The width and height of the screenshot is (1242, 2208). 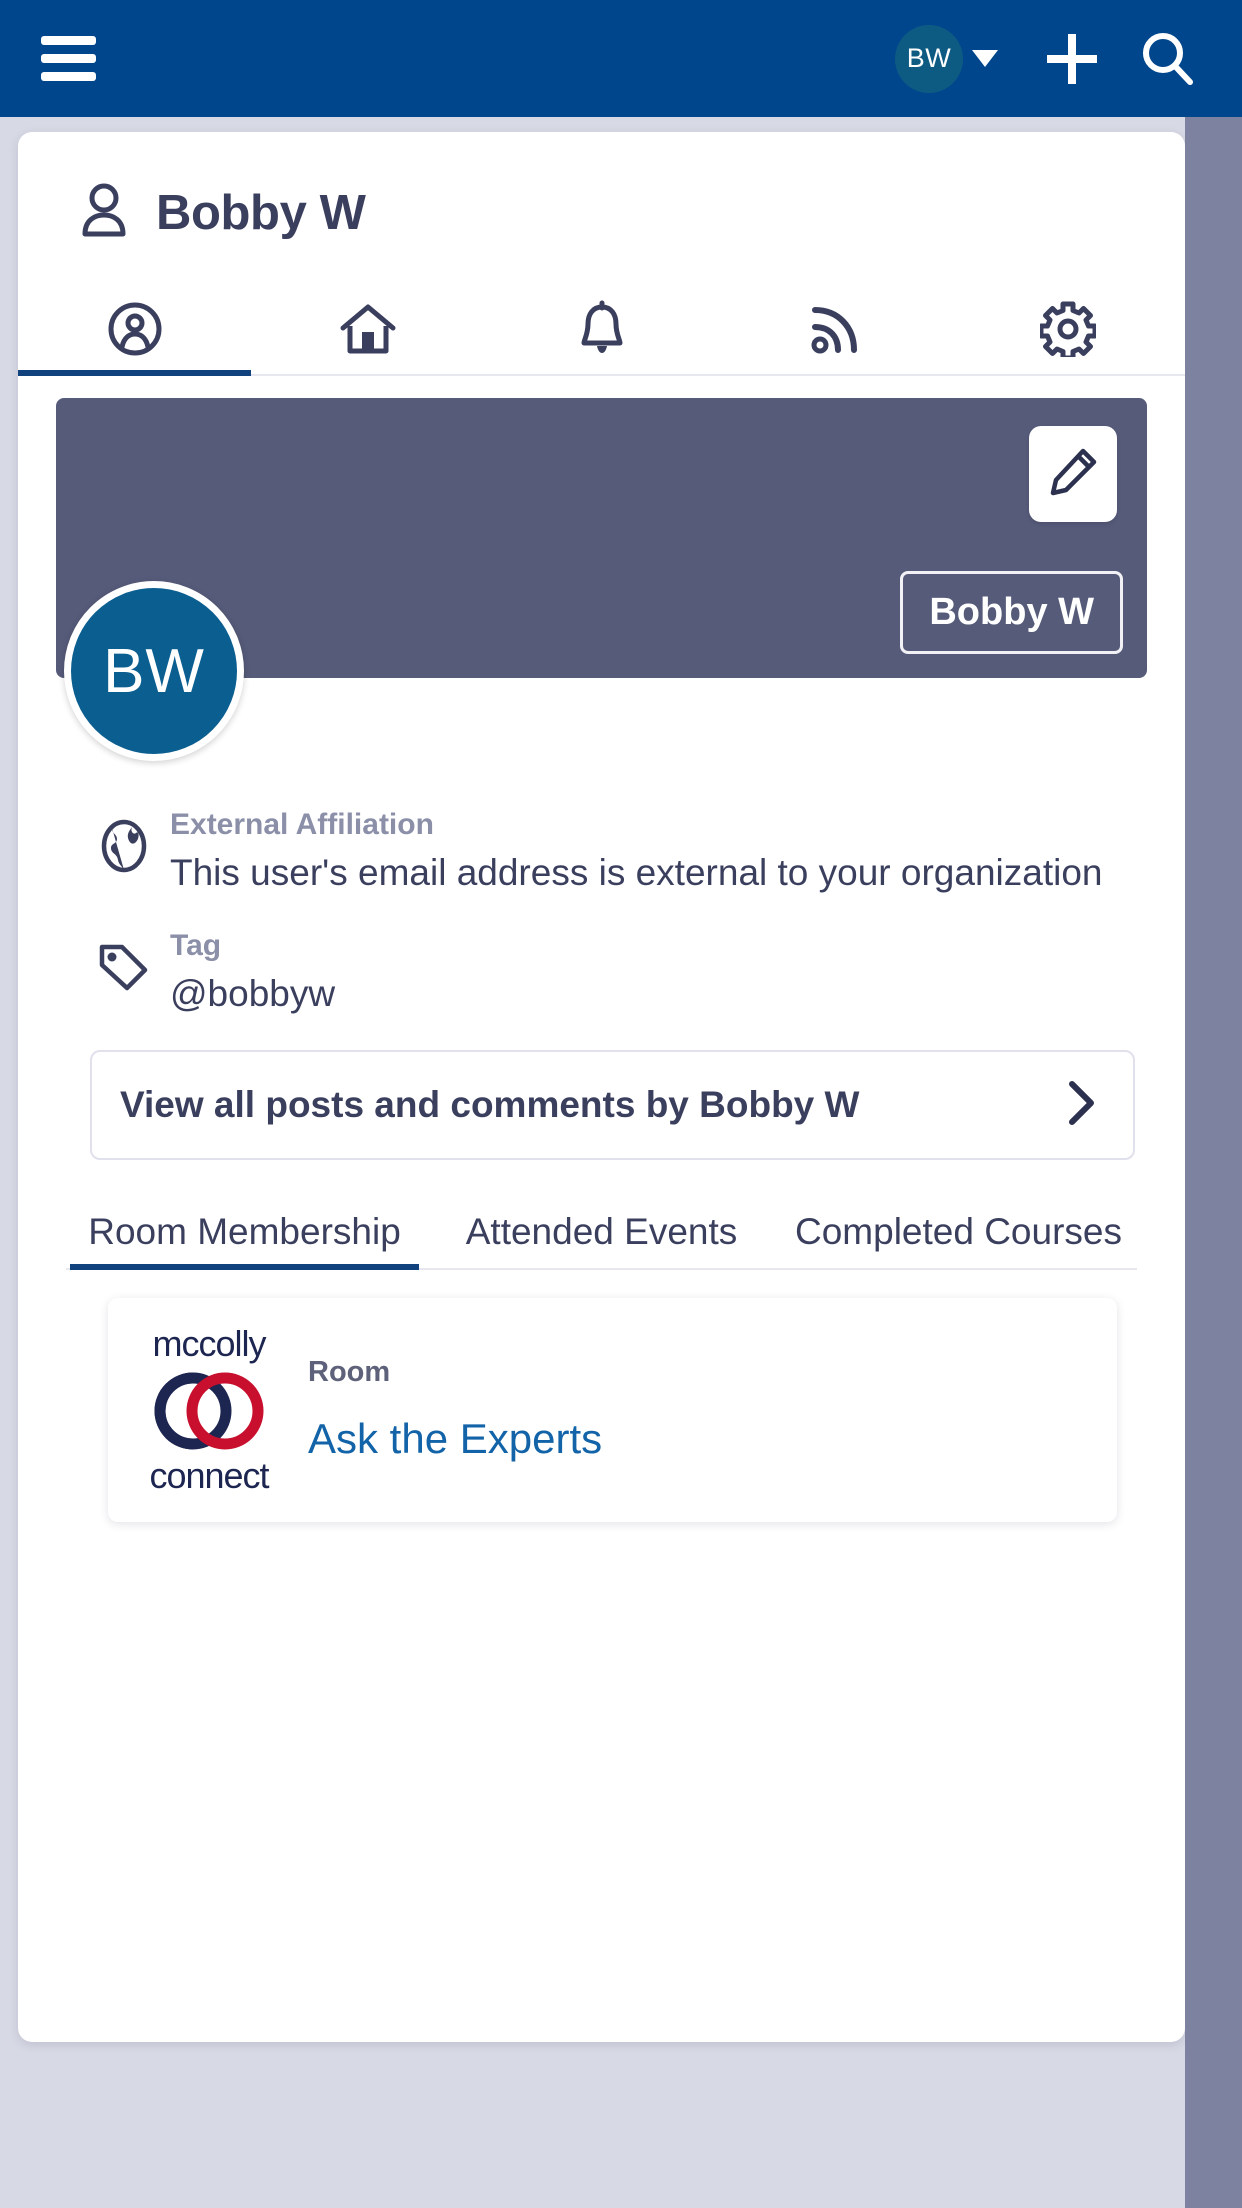 What do you see at coordinates (443, 1409) in the screenshot?
I see `room-info: Room Ask the Experts` at bounding box center [443, 1409].